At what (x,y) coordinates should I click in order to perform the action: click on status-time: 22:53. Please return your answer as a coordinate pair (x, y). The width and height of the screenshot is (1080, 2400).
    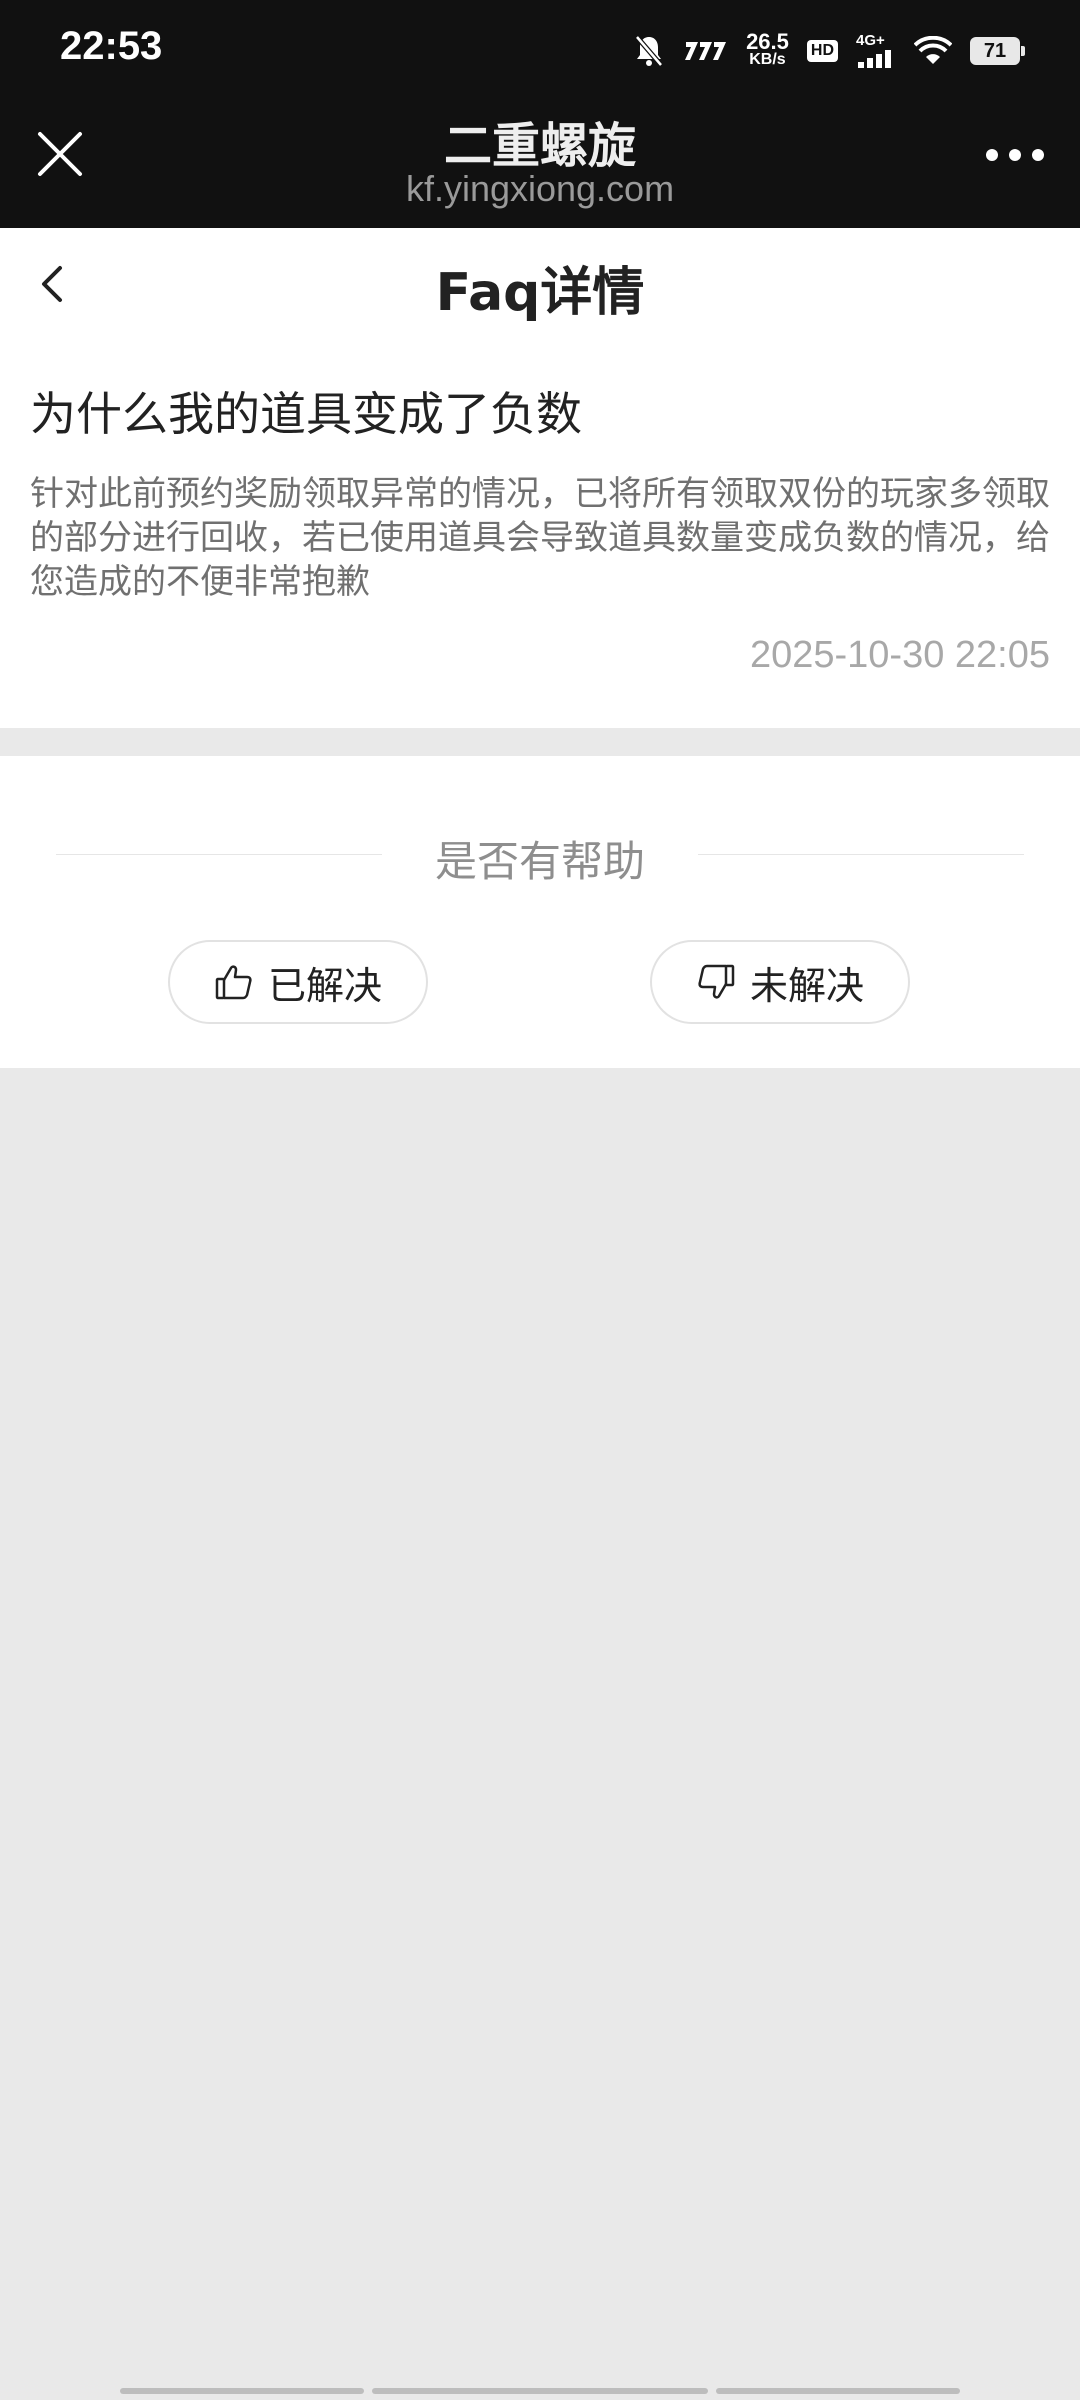
    Looking at the image, I should click on (111, 46).